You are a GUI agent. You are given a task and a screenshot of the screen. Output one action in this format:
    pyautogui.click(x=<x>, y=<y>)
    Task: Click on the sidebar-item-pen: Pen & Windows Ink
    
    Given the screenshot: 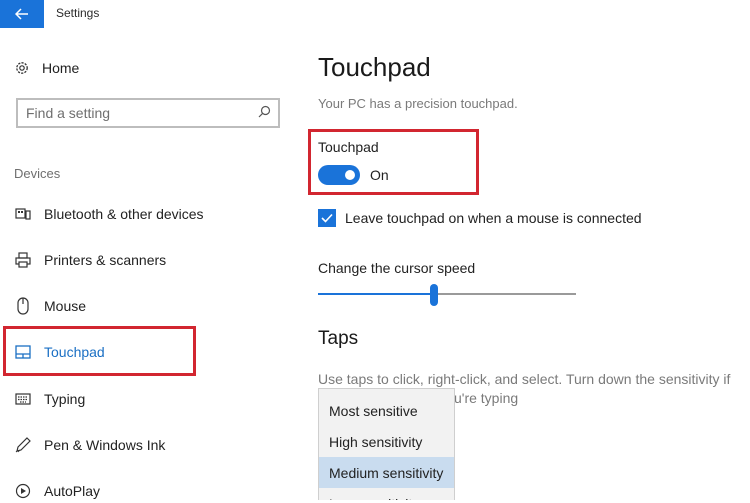 What is the action you would take?
    pyautogui.click(x=89, y=445)
    